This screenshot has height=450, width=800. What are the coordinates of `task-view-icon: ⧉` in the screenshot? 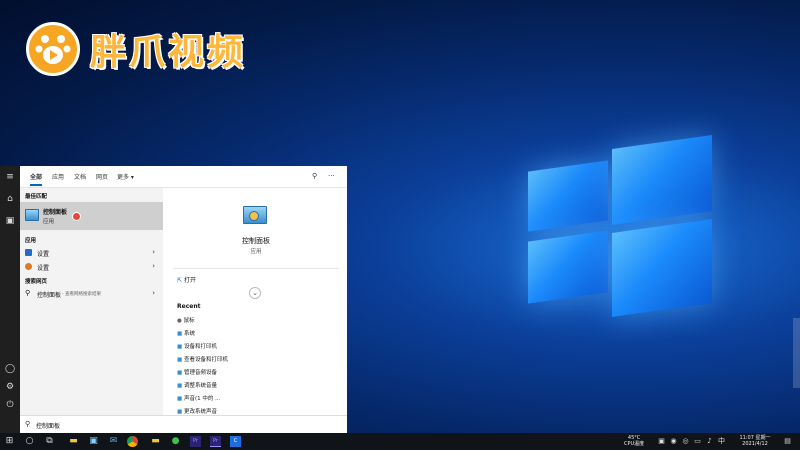 It's located at (49, 441).